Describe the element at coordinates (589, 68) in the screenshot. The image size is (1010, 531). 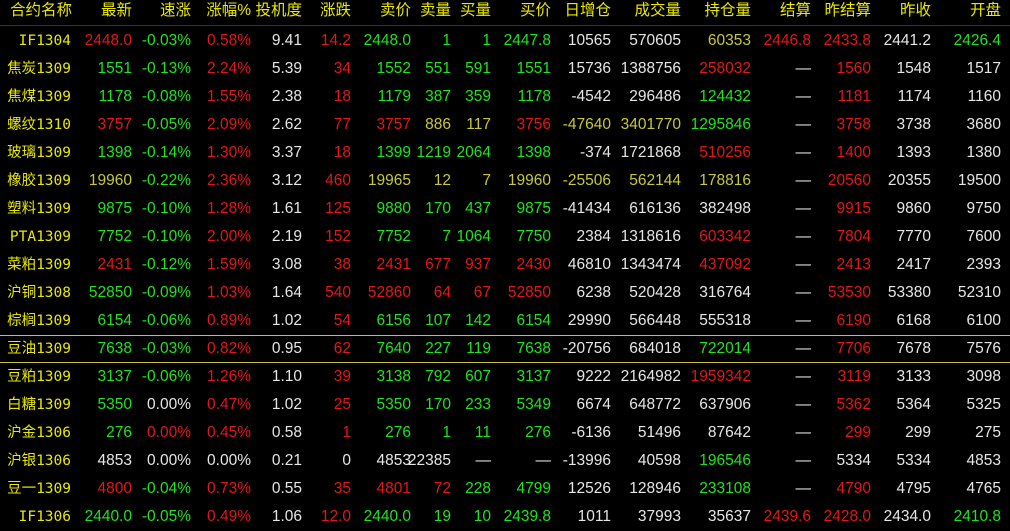
I see `cell-oi-change: 15736` at that location.